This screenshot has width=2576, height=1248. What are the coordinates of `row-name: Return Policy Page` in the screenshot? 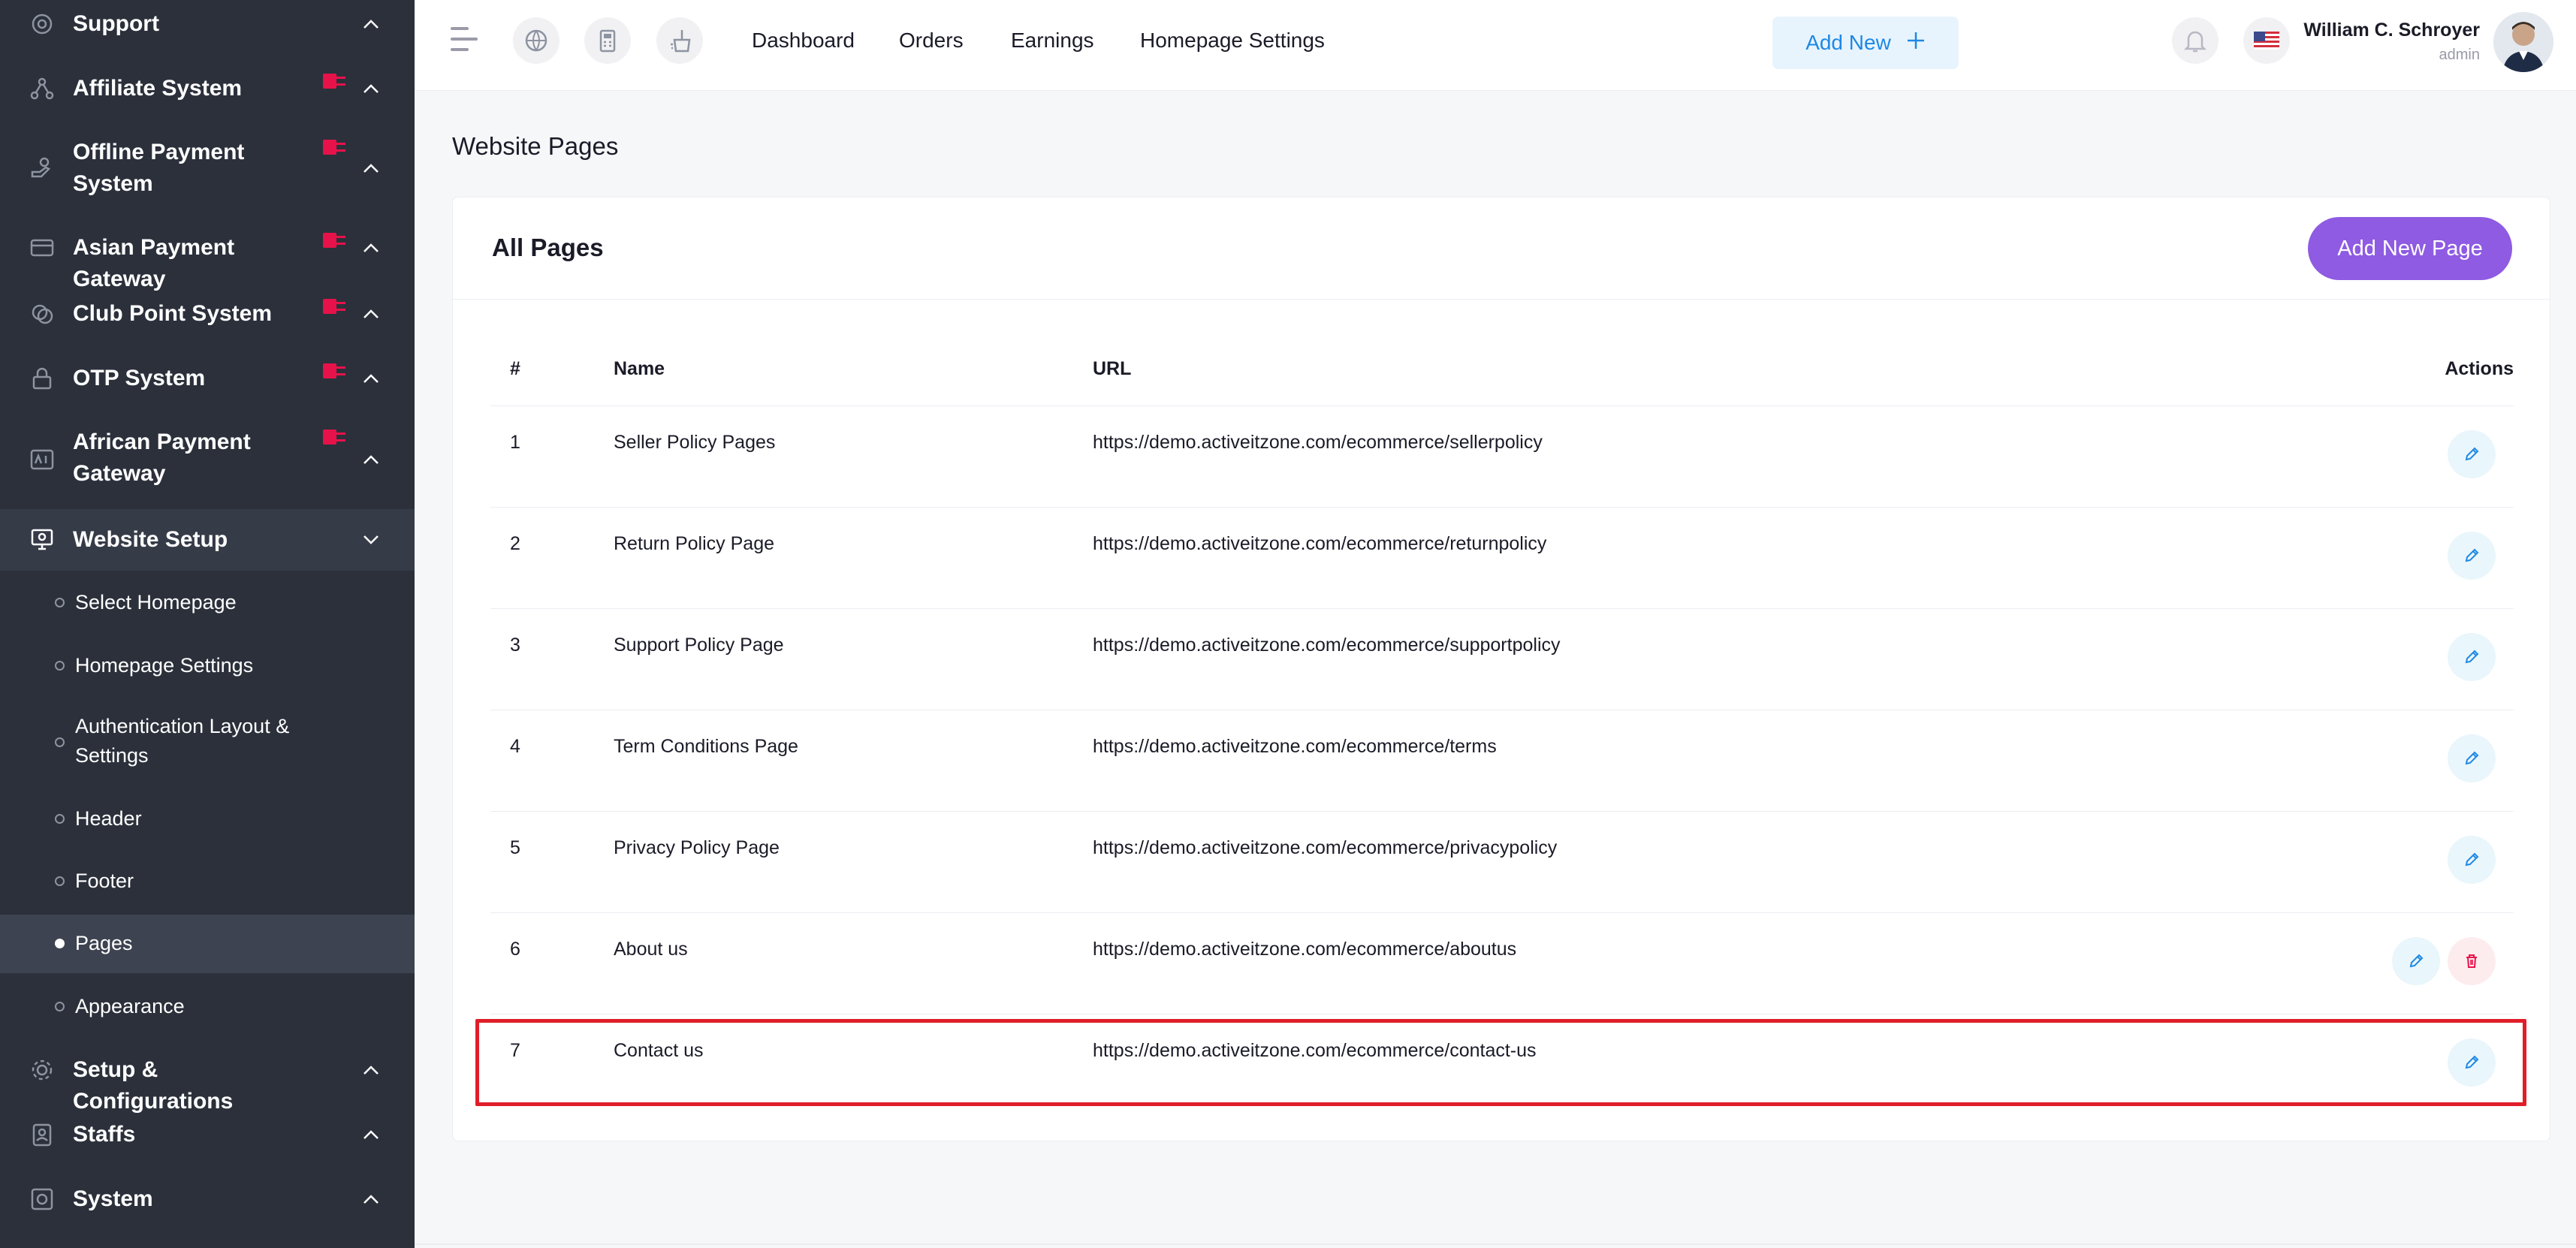 It's located at (694, 543).